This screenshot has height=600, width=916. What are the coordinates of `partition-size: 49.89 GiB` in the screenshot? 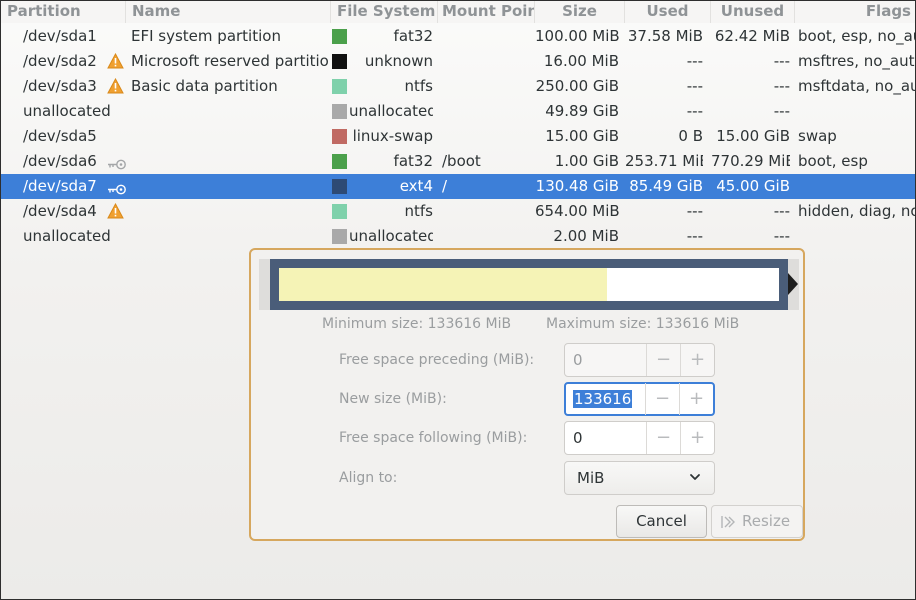 It's located at (582, 111).